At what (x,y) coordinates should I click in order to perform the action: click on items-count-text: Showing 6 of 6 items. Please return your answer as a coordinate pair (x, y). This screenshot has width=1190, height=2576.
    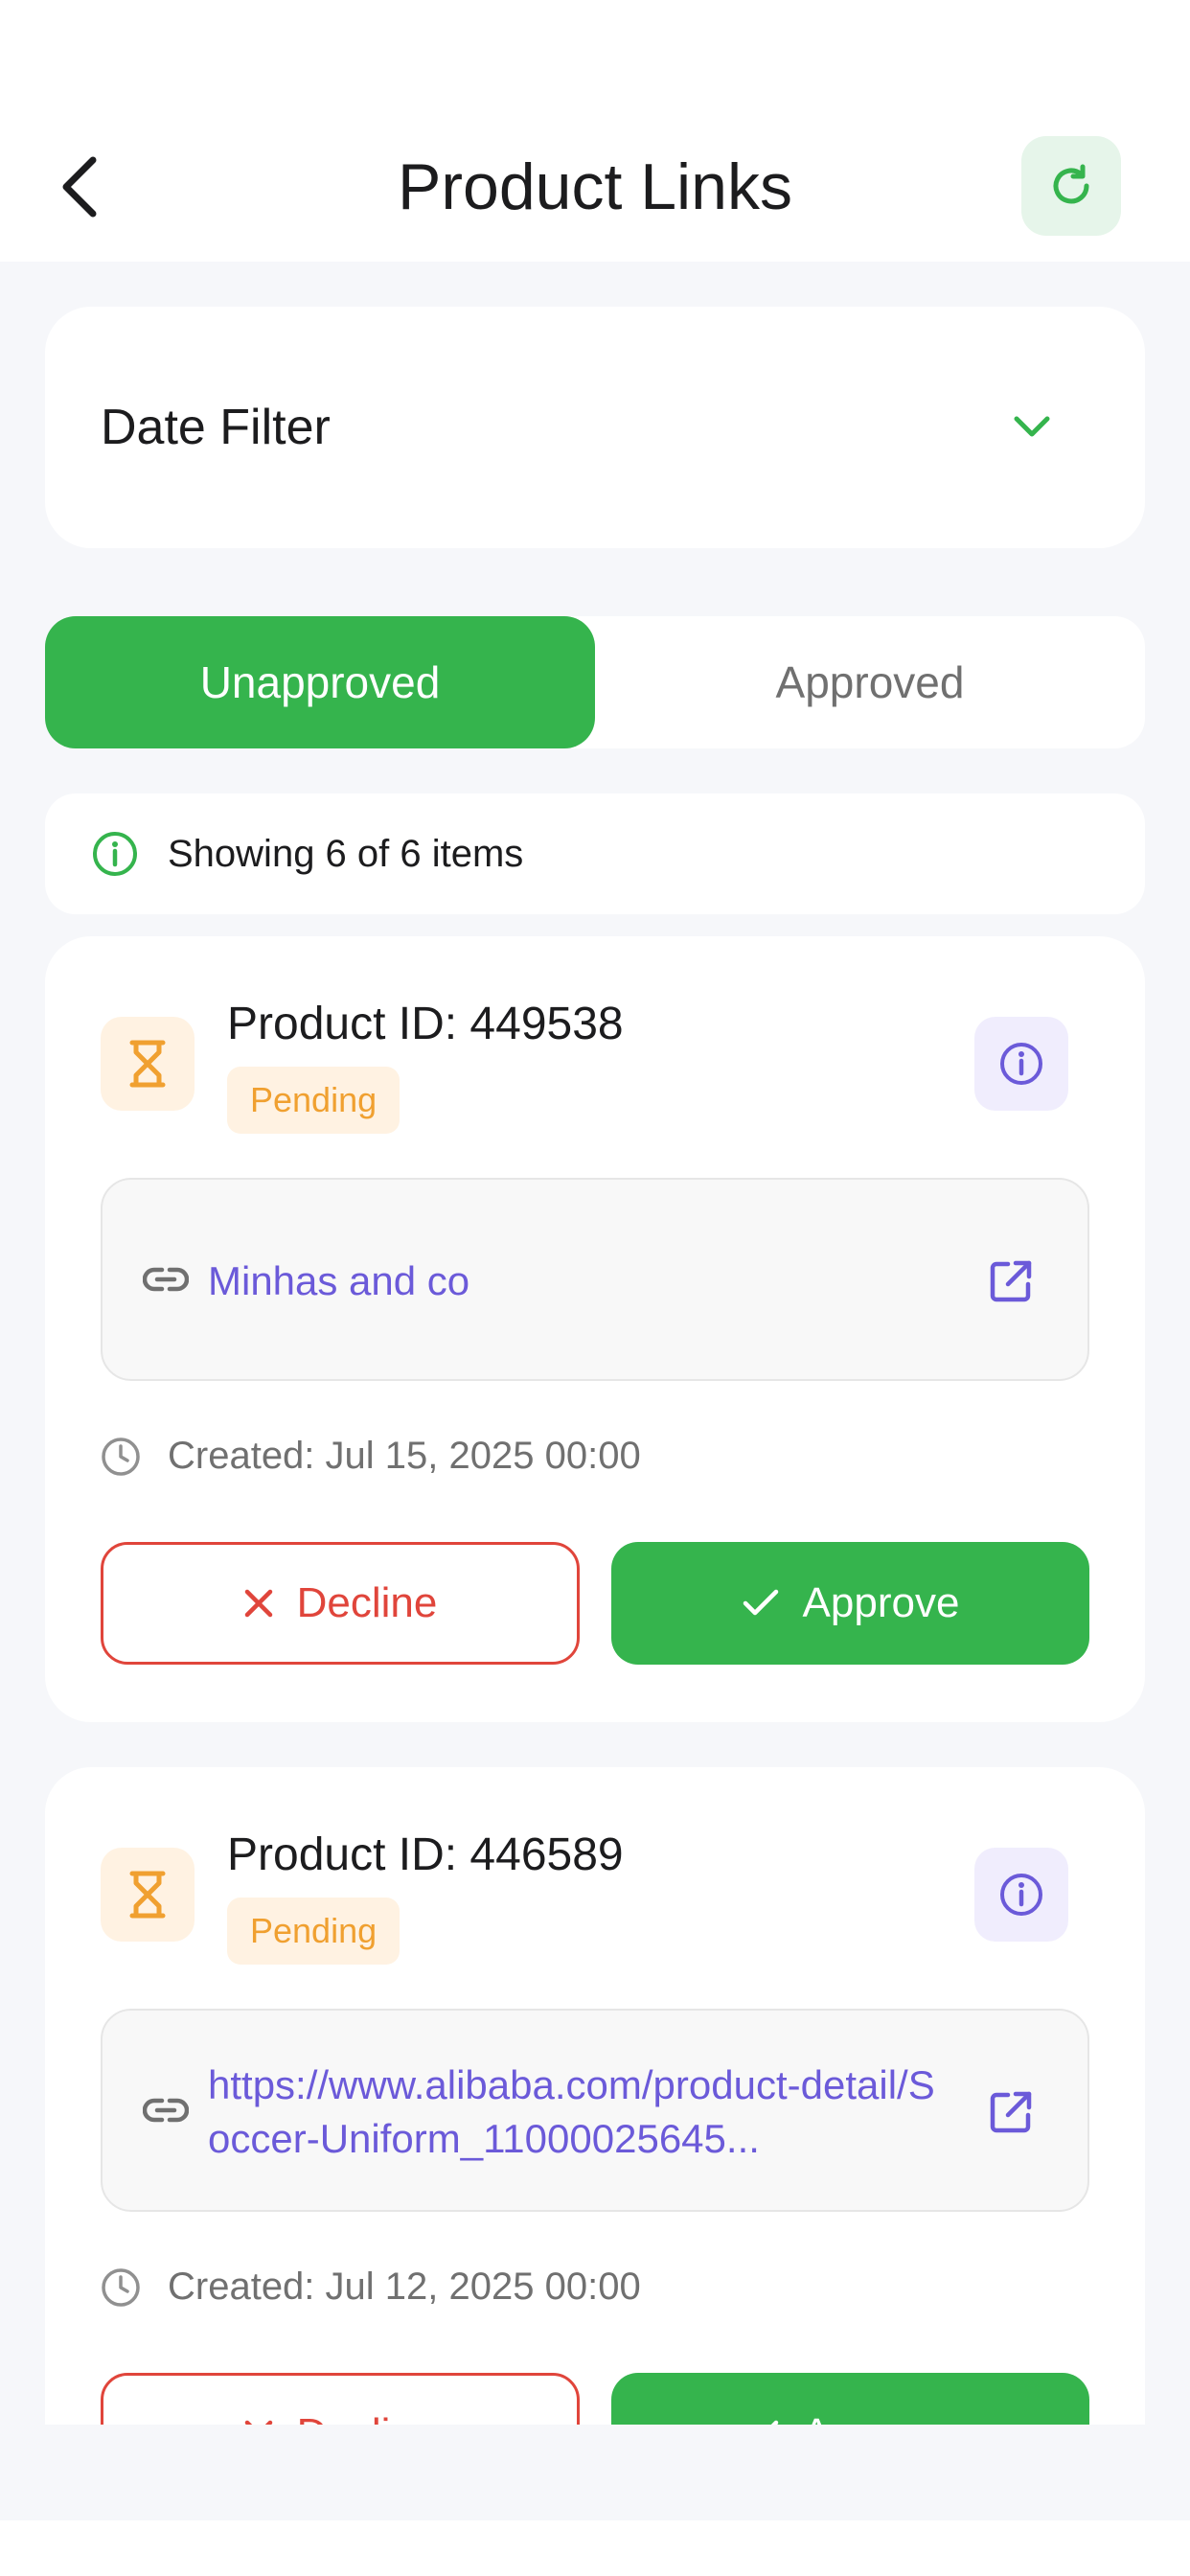
    Looking at the image, I should click on (346, 854).